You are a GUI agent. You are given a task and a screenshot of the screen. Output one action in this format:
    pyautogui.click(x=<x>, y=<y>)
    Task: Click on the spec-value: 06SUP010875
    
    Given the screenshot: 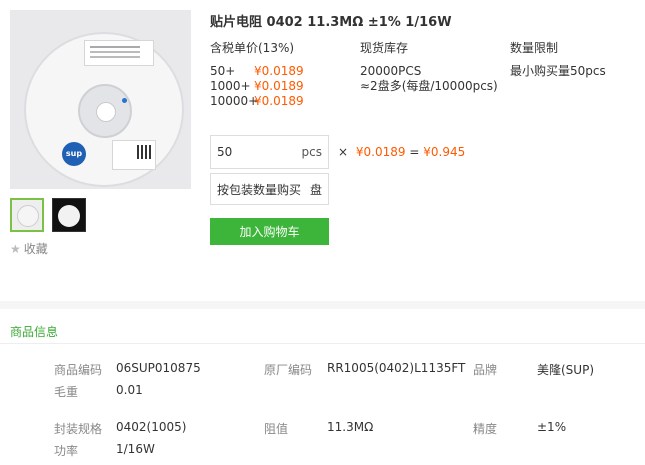 What is the action you would take?
    pyautogui.click(x=158, y=368)
    